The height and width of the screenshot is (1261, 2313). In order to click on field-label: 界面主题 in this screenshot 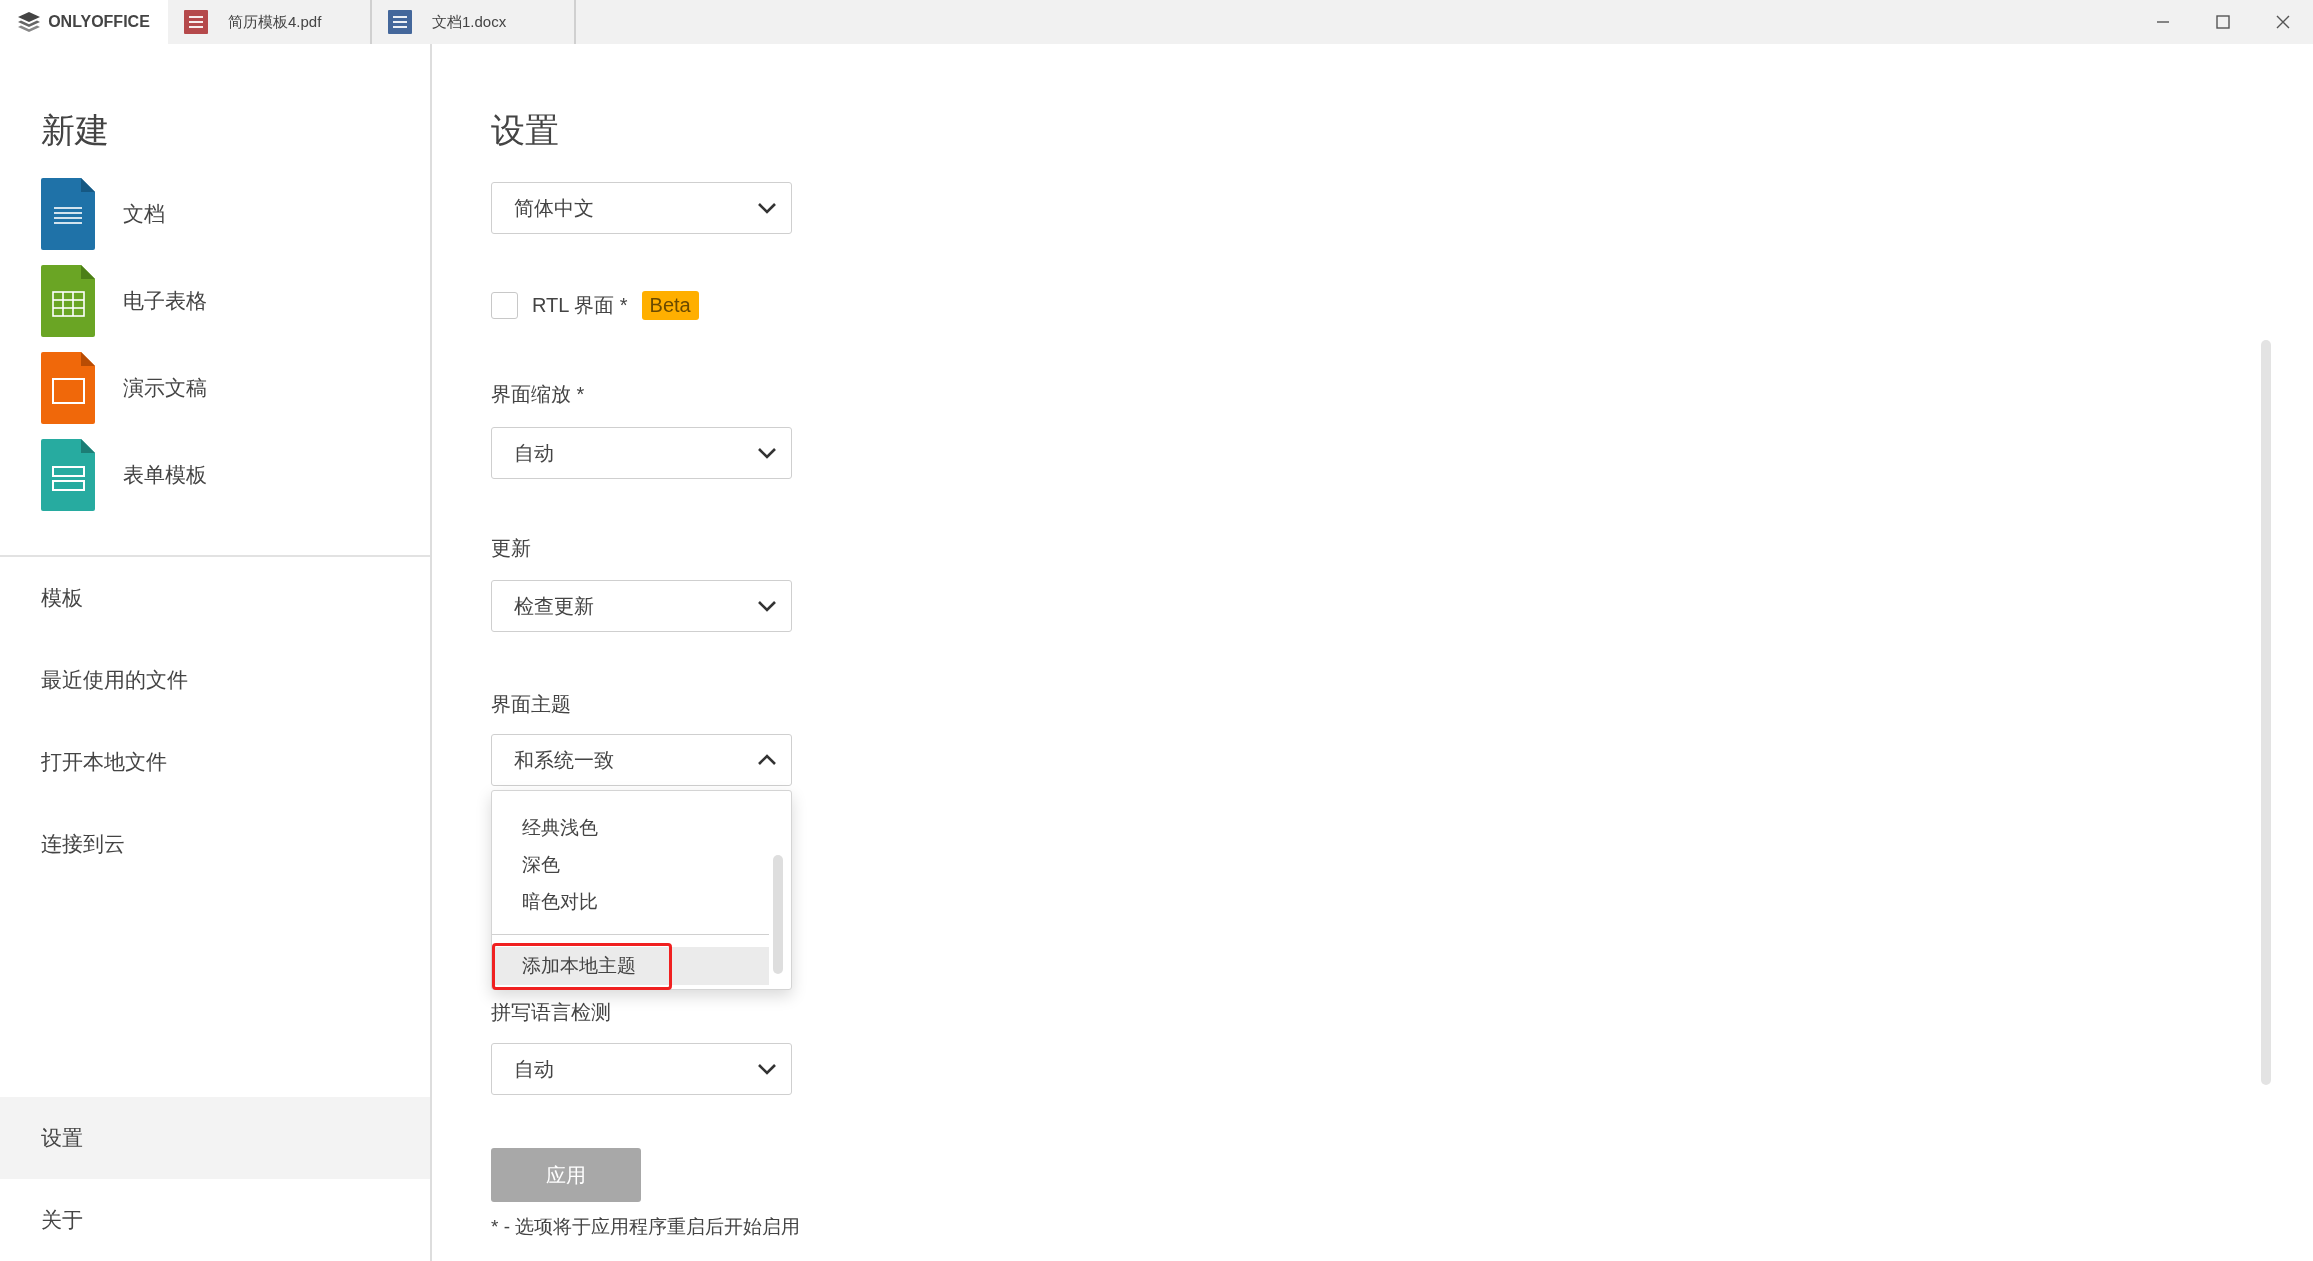, I will do `click(531, 704)`.